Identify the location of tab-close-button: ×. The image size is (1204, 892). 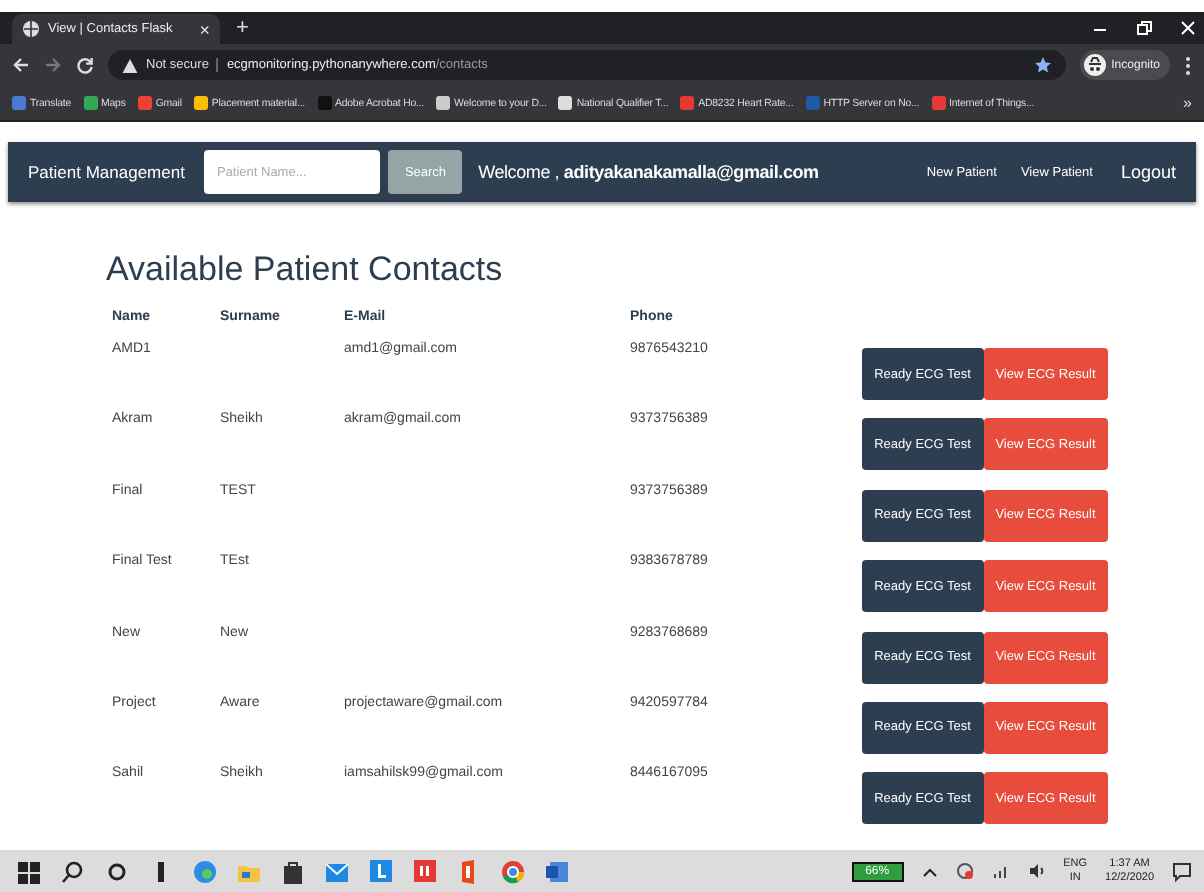
(204, 29).